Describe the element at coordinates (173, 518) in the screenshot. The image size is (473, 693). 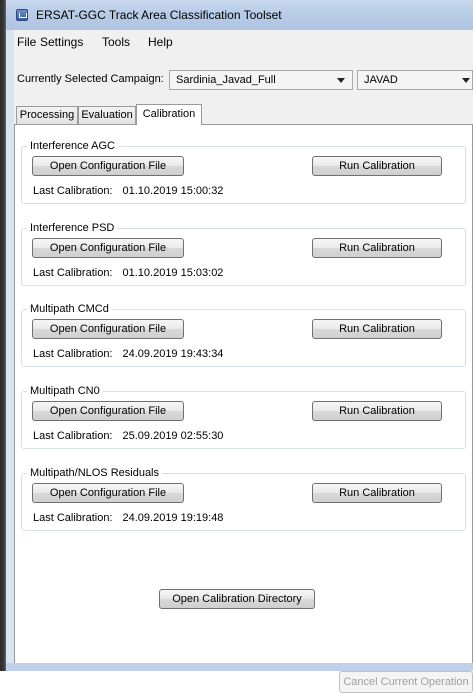
I see `last-calibration-value: 24.09.2019 19:19:48` at that location.